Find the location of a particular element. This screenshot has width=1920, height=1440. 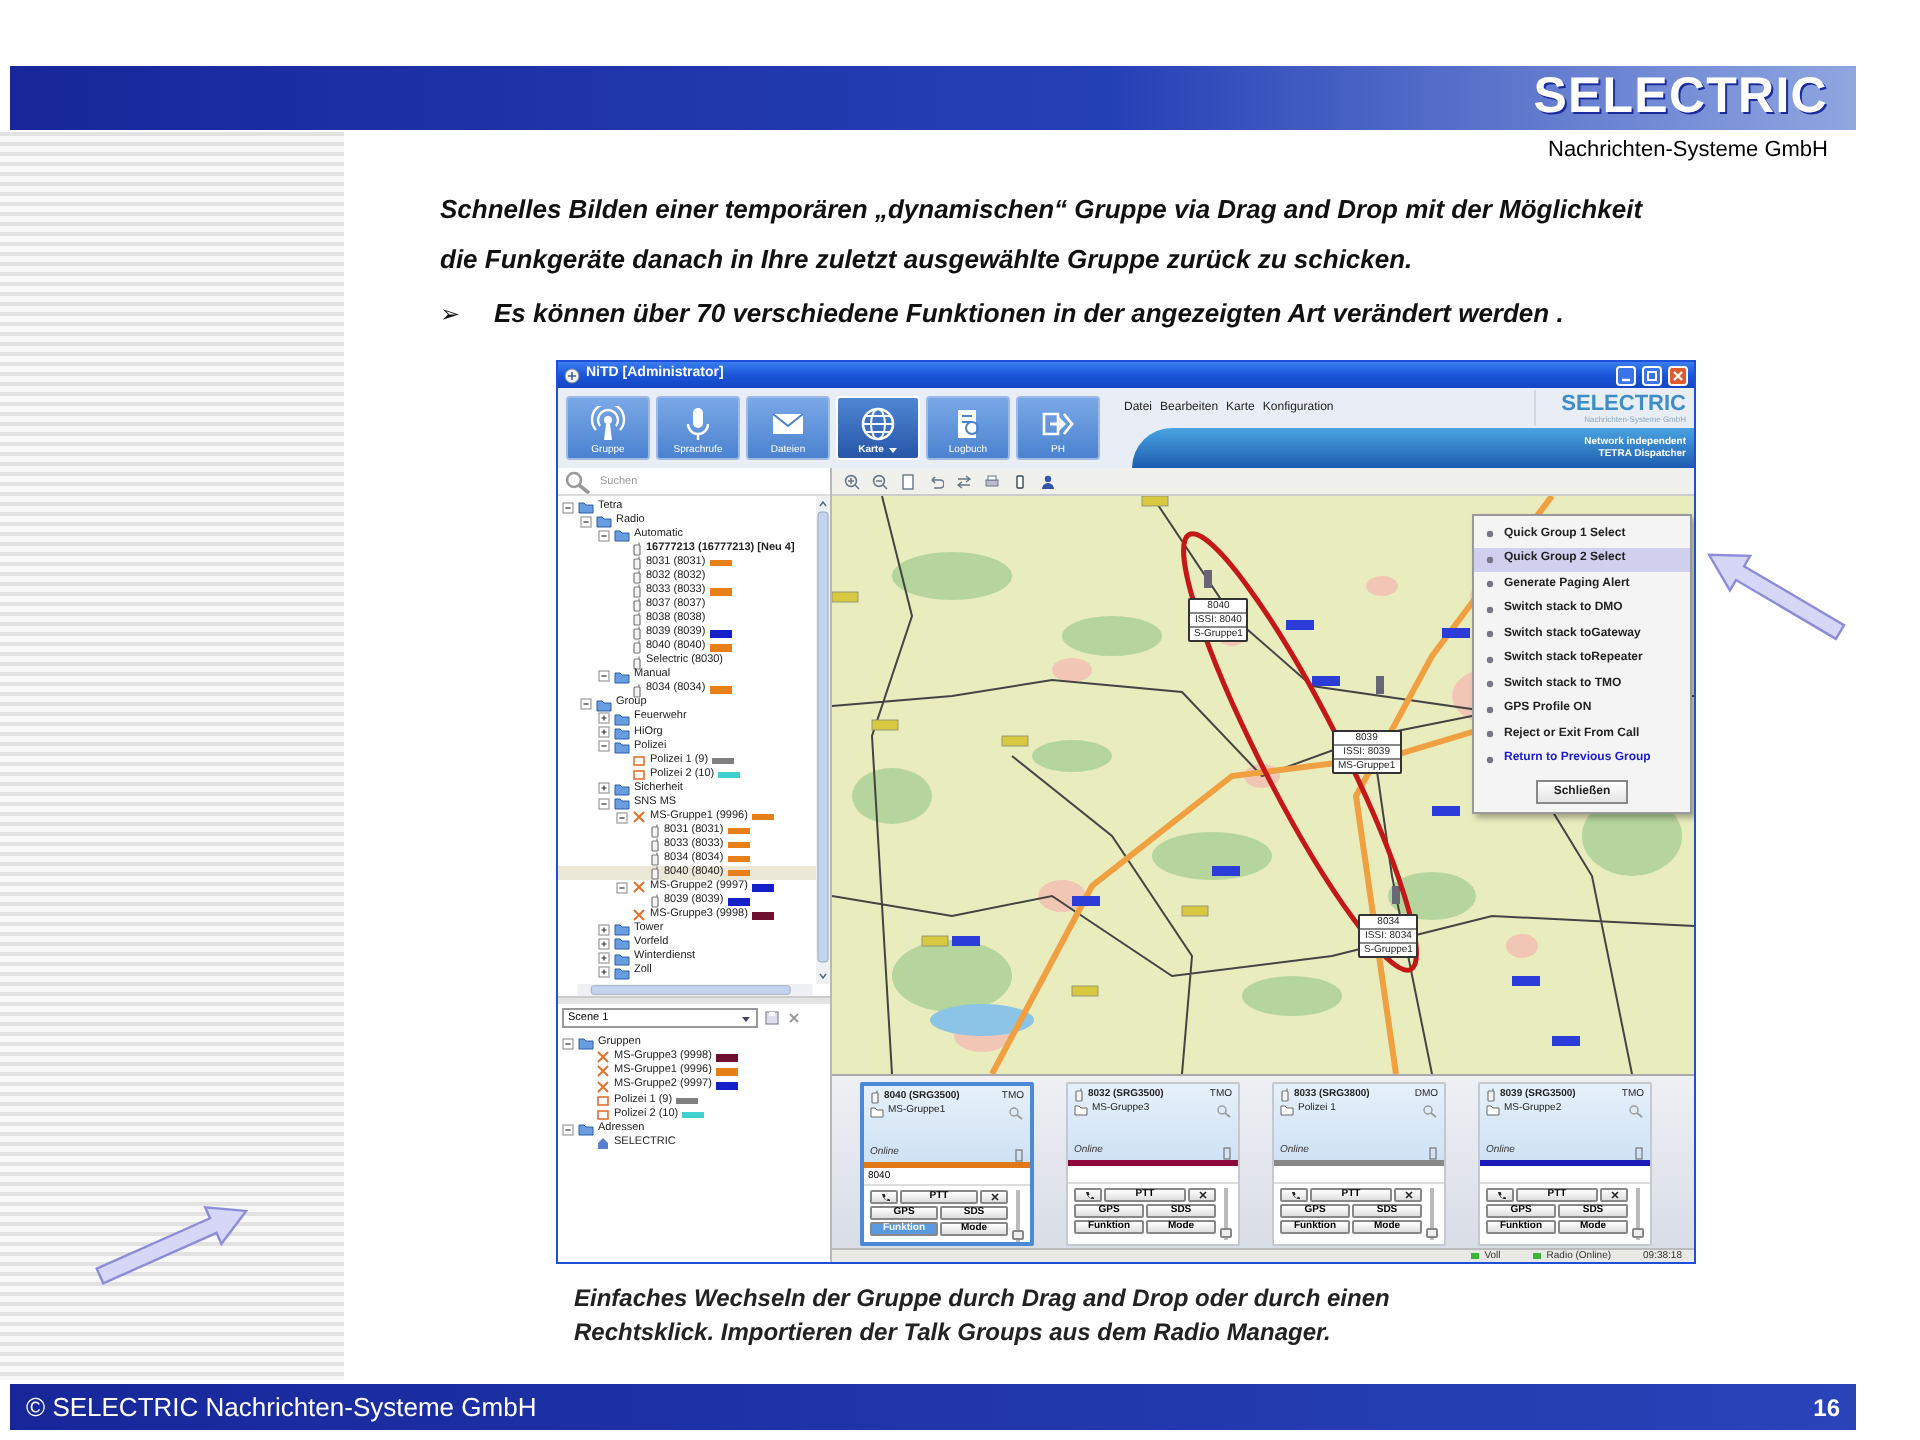

caret-icon is located at coordinates (746, 1018).